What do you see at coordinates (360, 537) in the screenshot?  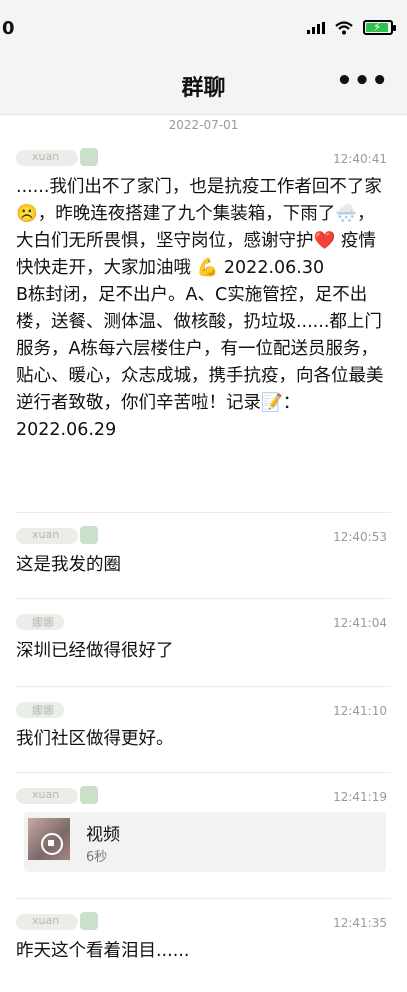 I see `message-time: 12:40:53` at bounding box center [360, 537].